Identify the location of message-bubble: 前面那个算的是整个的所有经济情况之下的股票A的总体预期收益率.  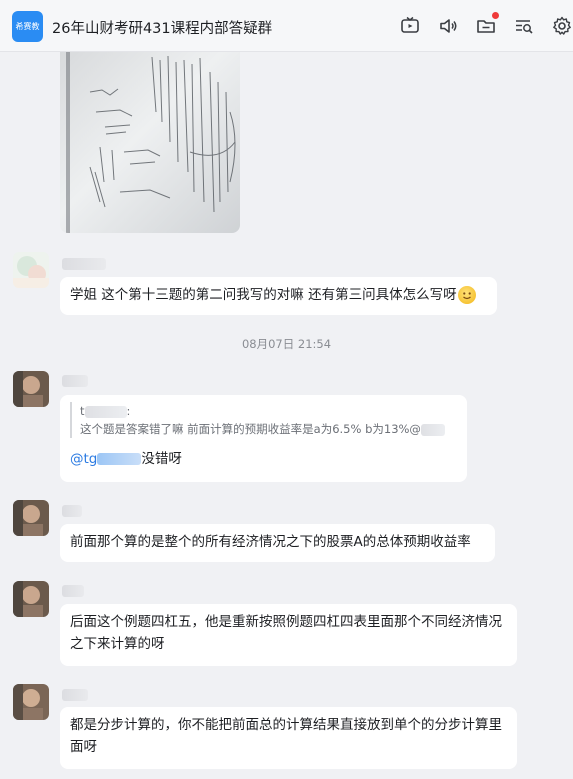
(277, 543).